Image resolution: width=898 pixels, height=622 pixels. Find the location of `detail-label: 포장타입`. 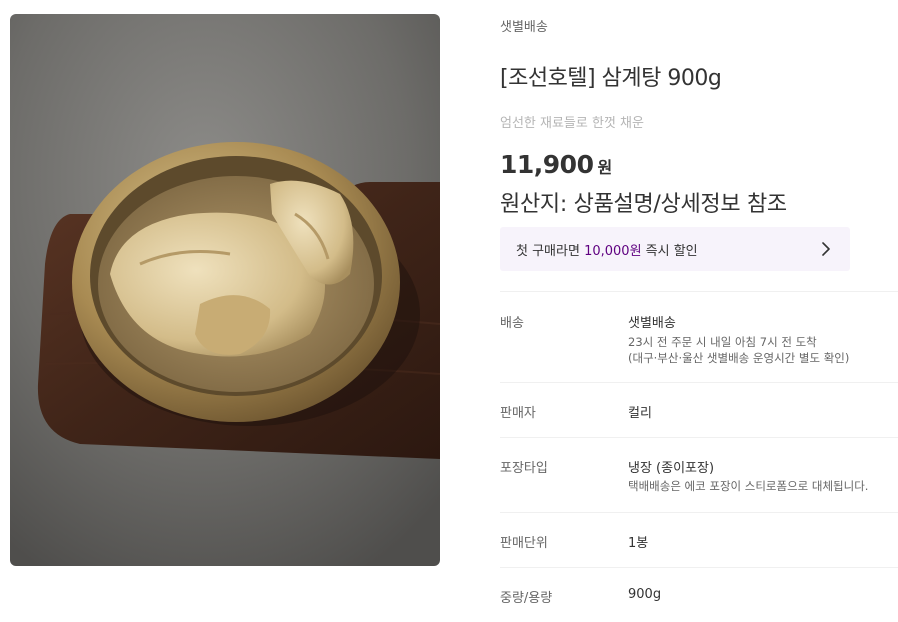

detail-label: 포장타입 is located at coordinates (524, 468).